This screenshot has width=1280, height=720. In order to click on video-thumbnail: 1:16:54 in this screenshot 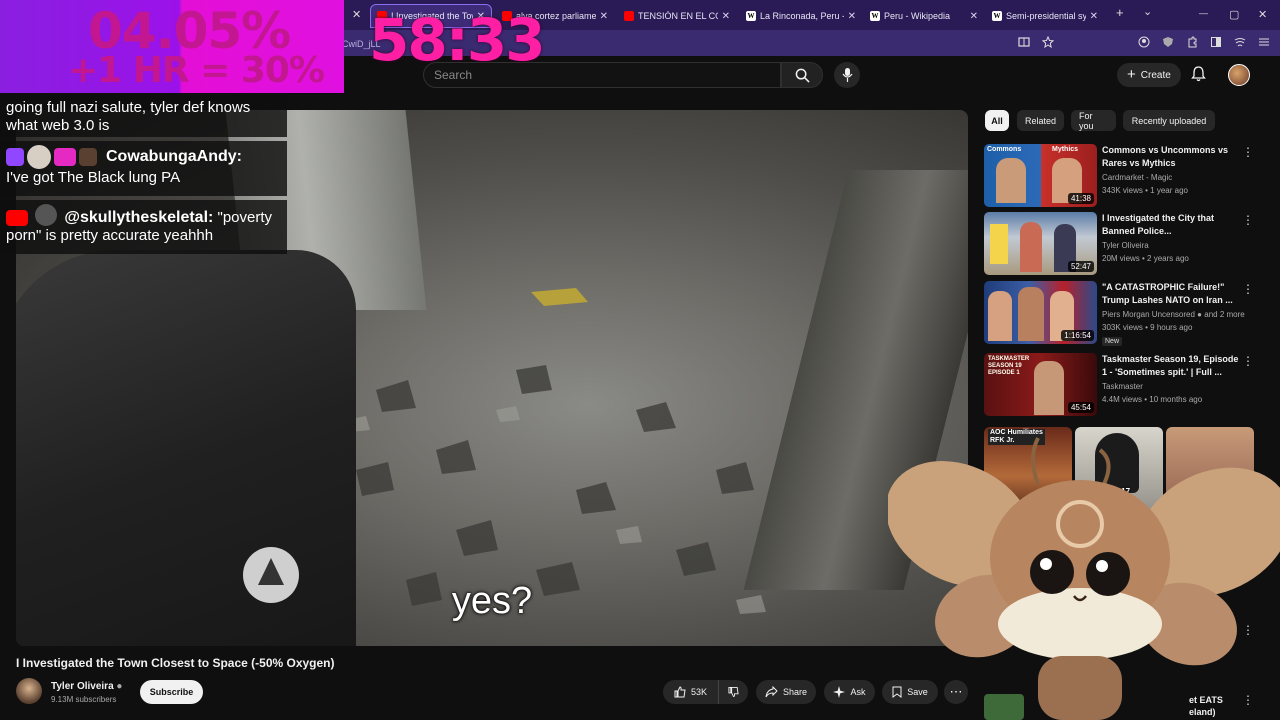, I will do `click(1040, 312)`.